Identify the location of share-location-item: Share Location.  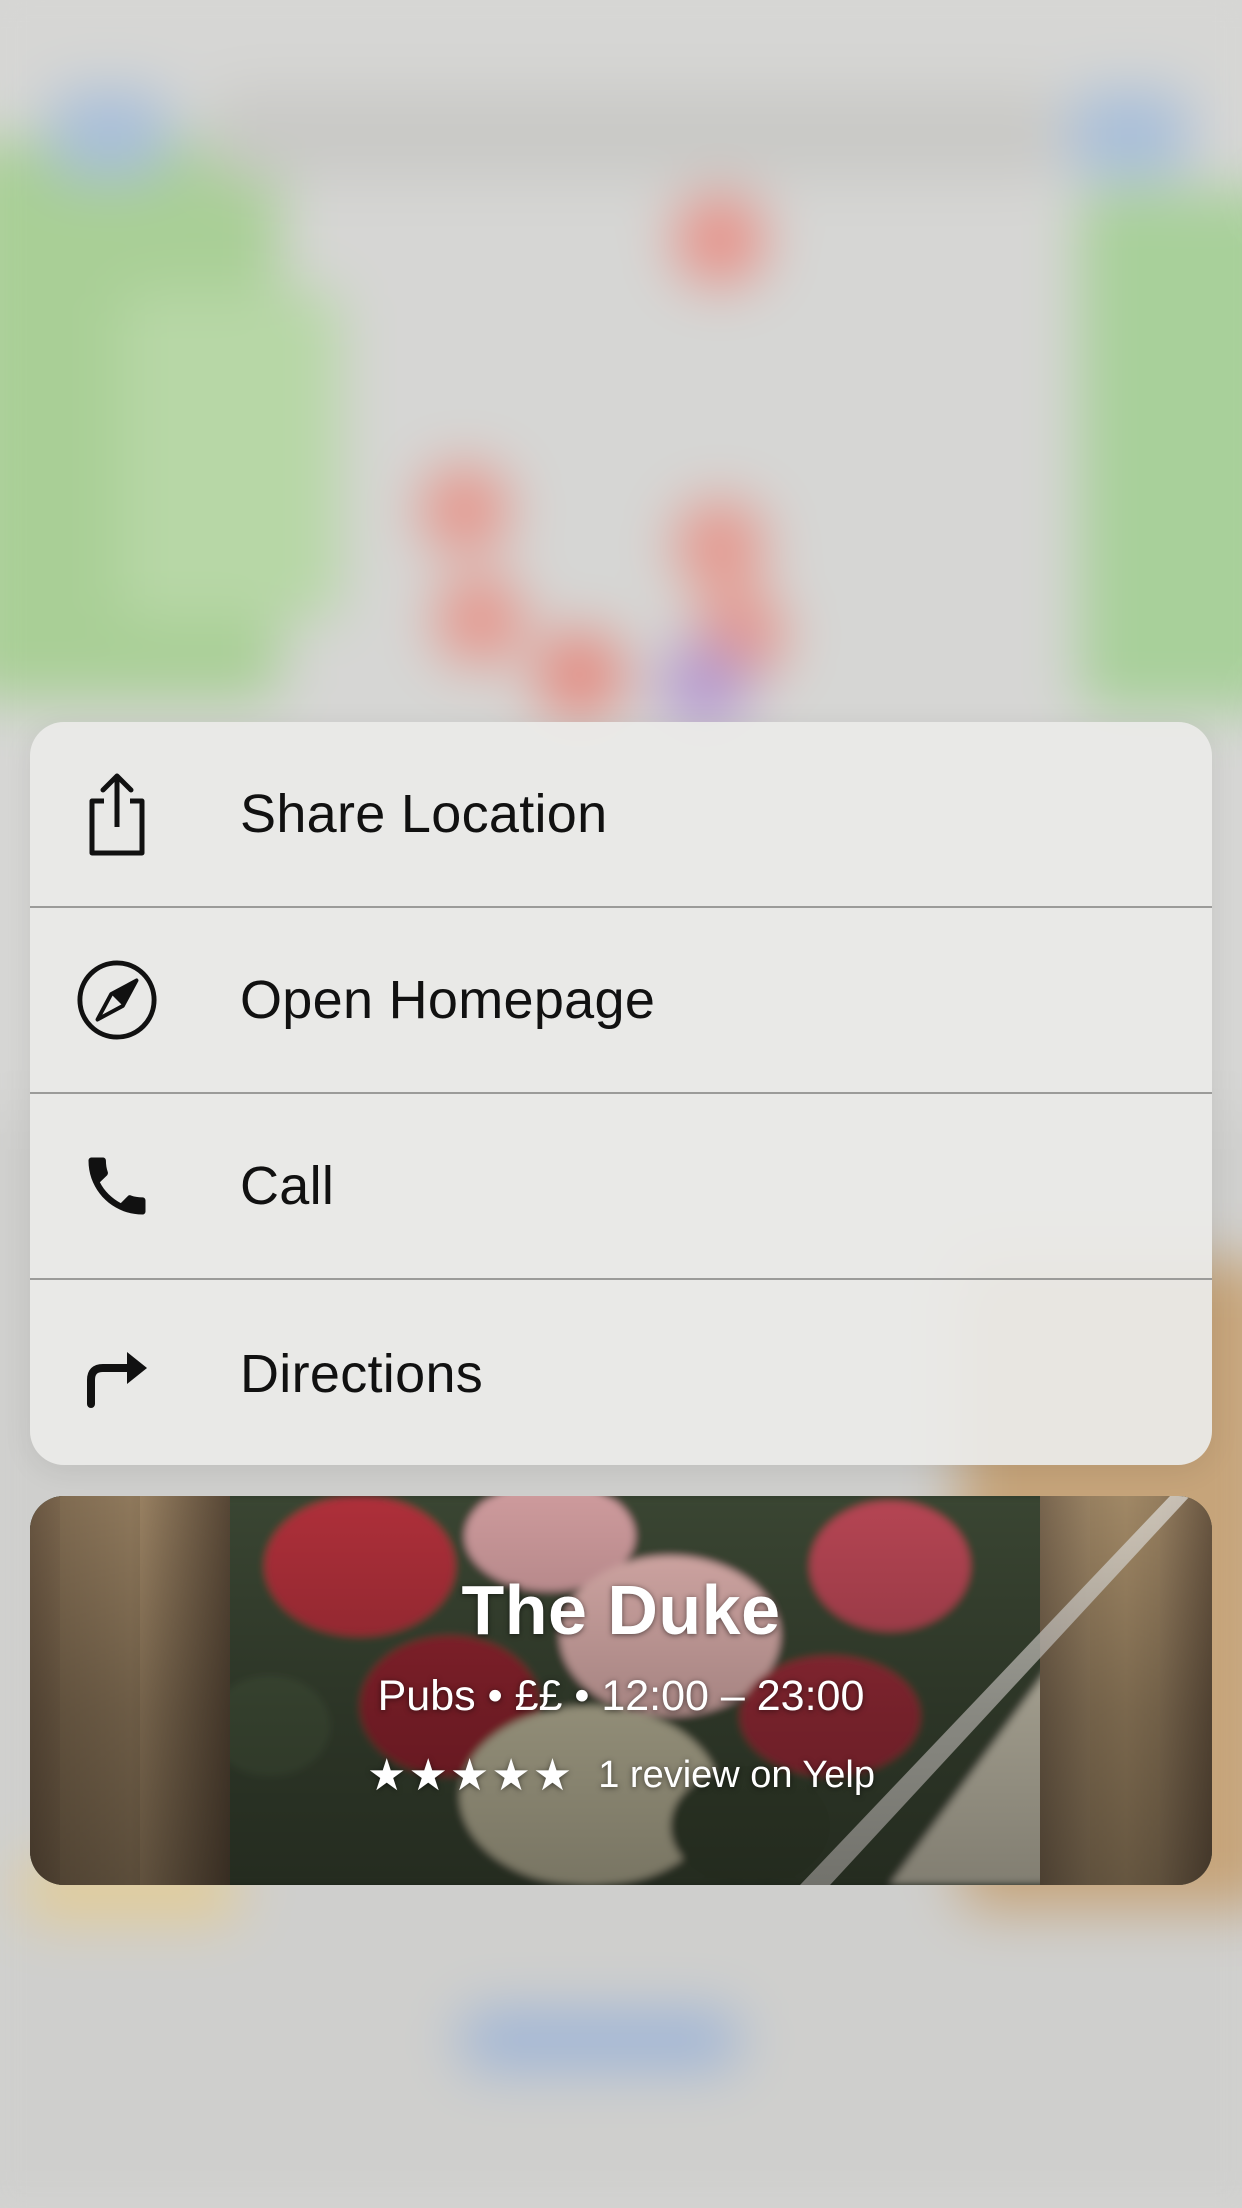
(621, 815).